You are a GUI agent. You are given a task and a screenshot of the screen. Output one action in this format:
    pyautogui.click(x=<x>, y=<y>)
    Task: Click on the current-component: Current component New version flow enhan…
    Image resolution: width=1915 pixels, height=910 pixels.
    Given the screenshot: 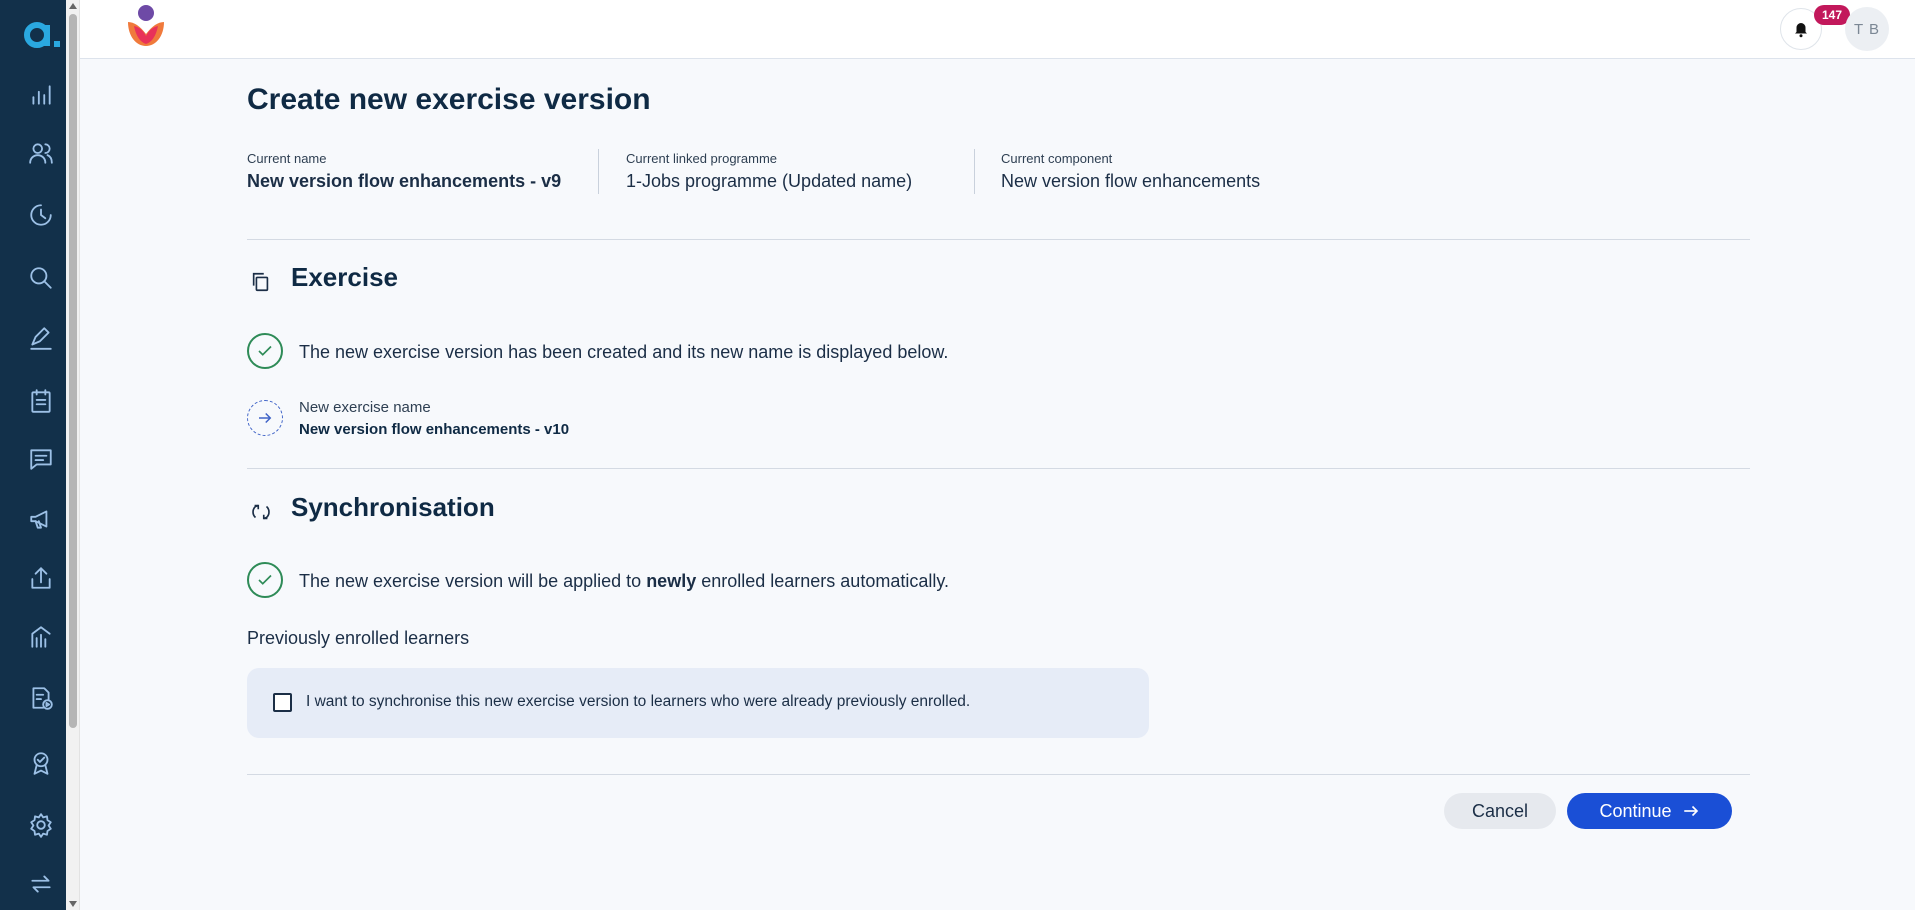 What is the action you would take?
    pyautogui.click(x=1130, y=171)
    